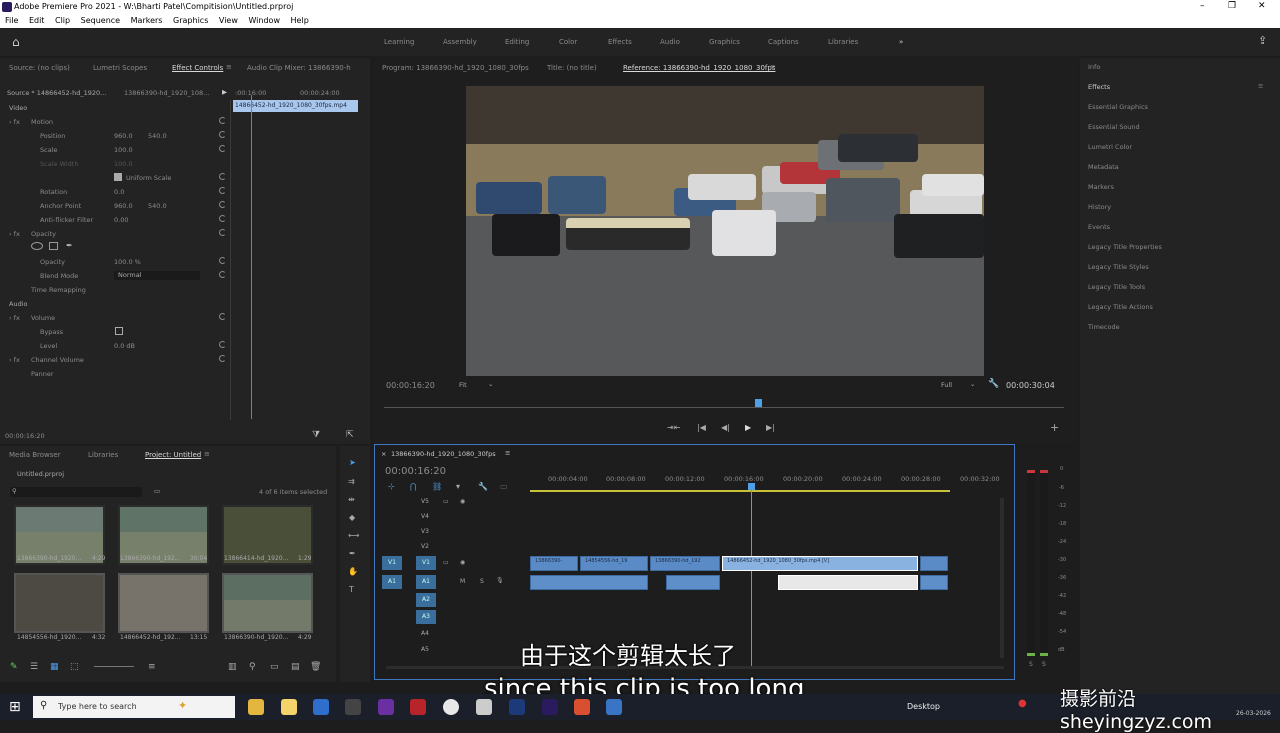  I want to click on nest-icon: ⊹, so click(391, 486).